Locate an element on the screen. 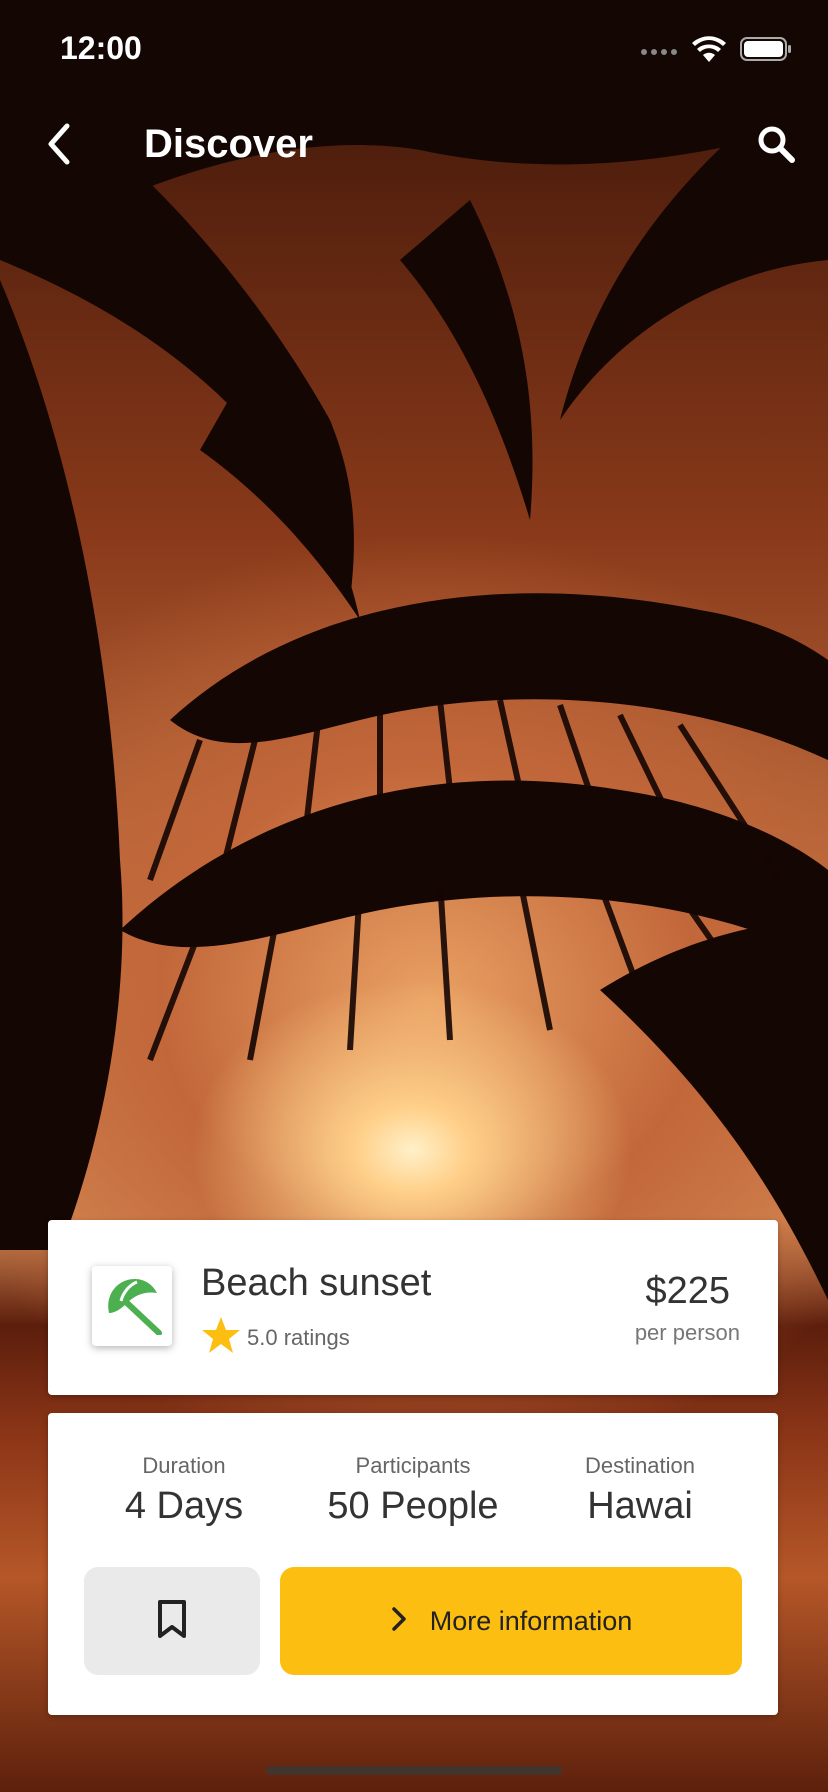  trip-logo is located at coordinates (132, 1306).